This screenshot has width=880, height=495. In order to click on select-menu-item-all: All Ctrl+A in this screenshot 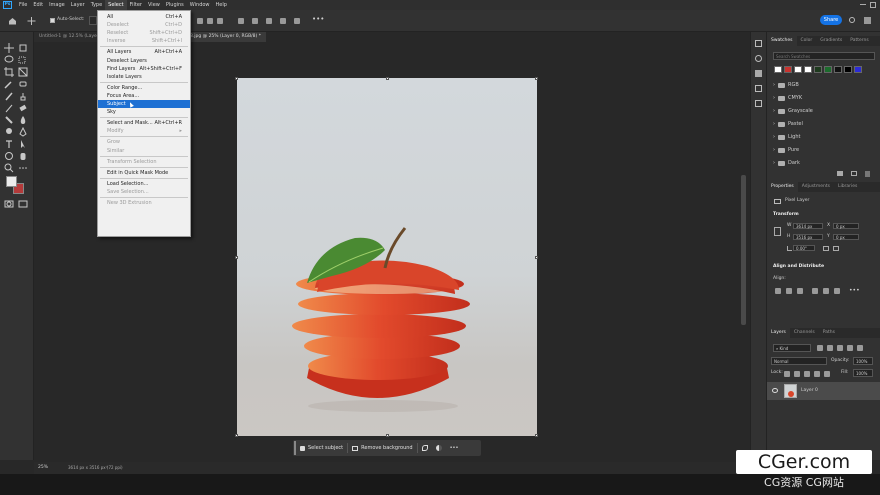, I will do `click(144, 17)`.